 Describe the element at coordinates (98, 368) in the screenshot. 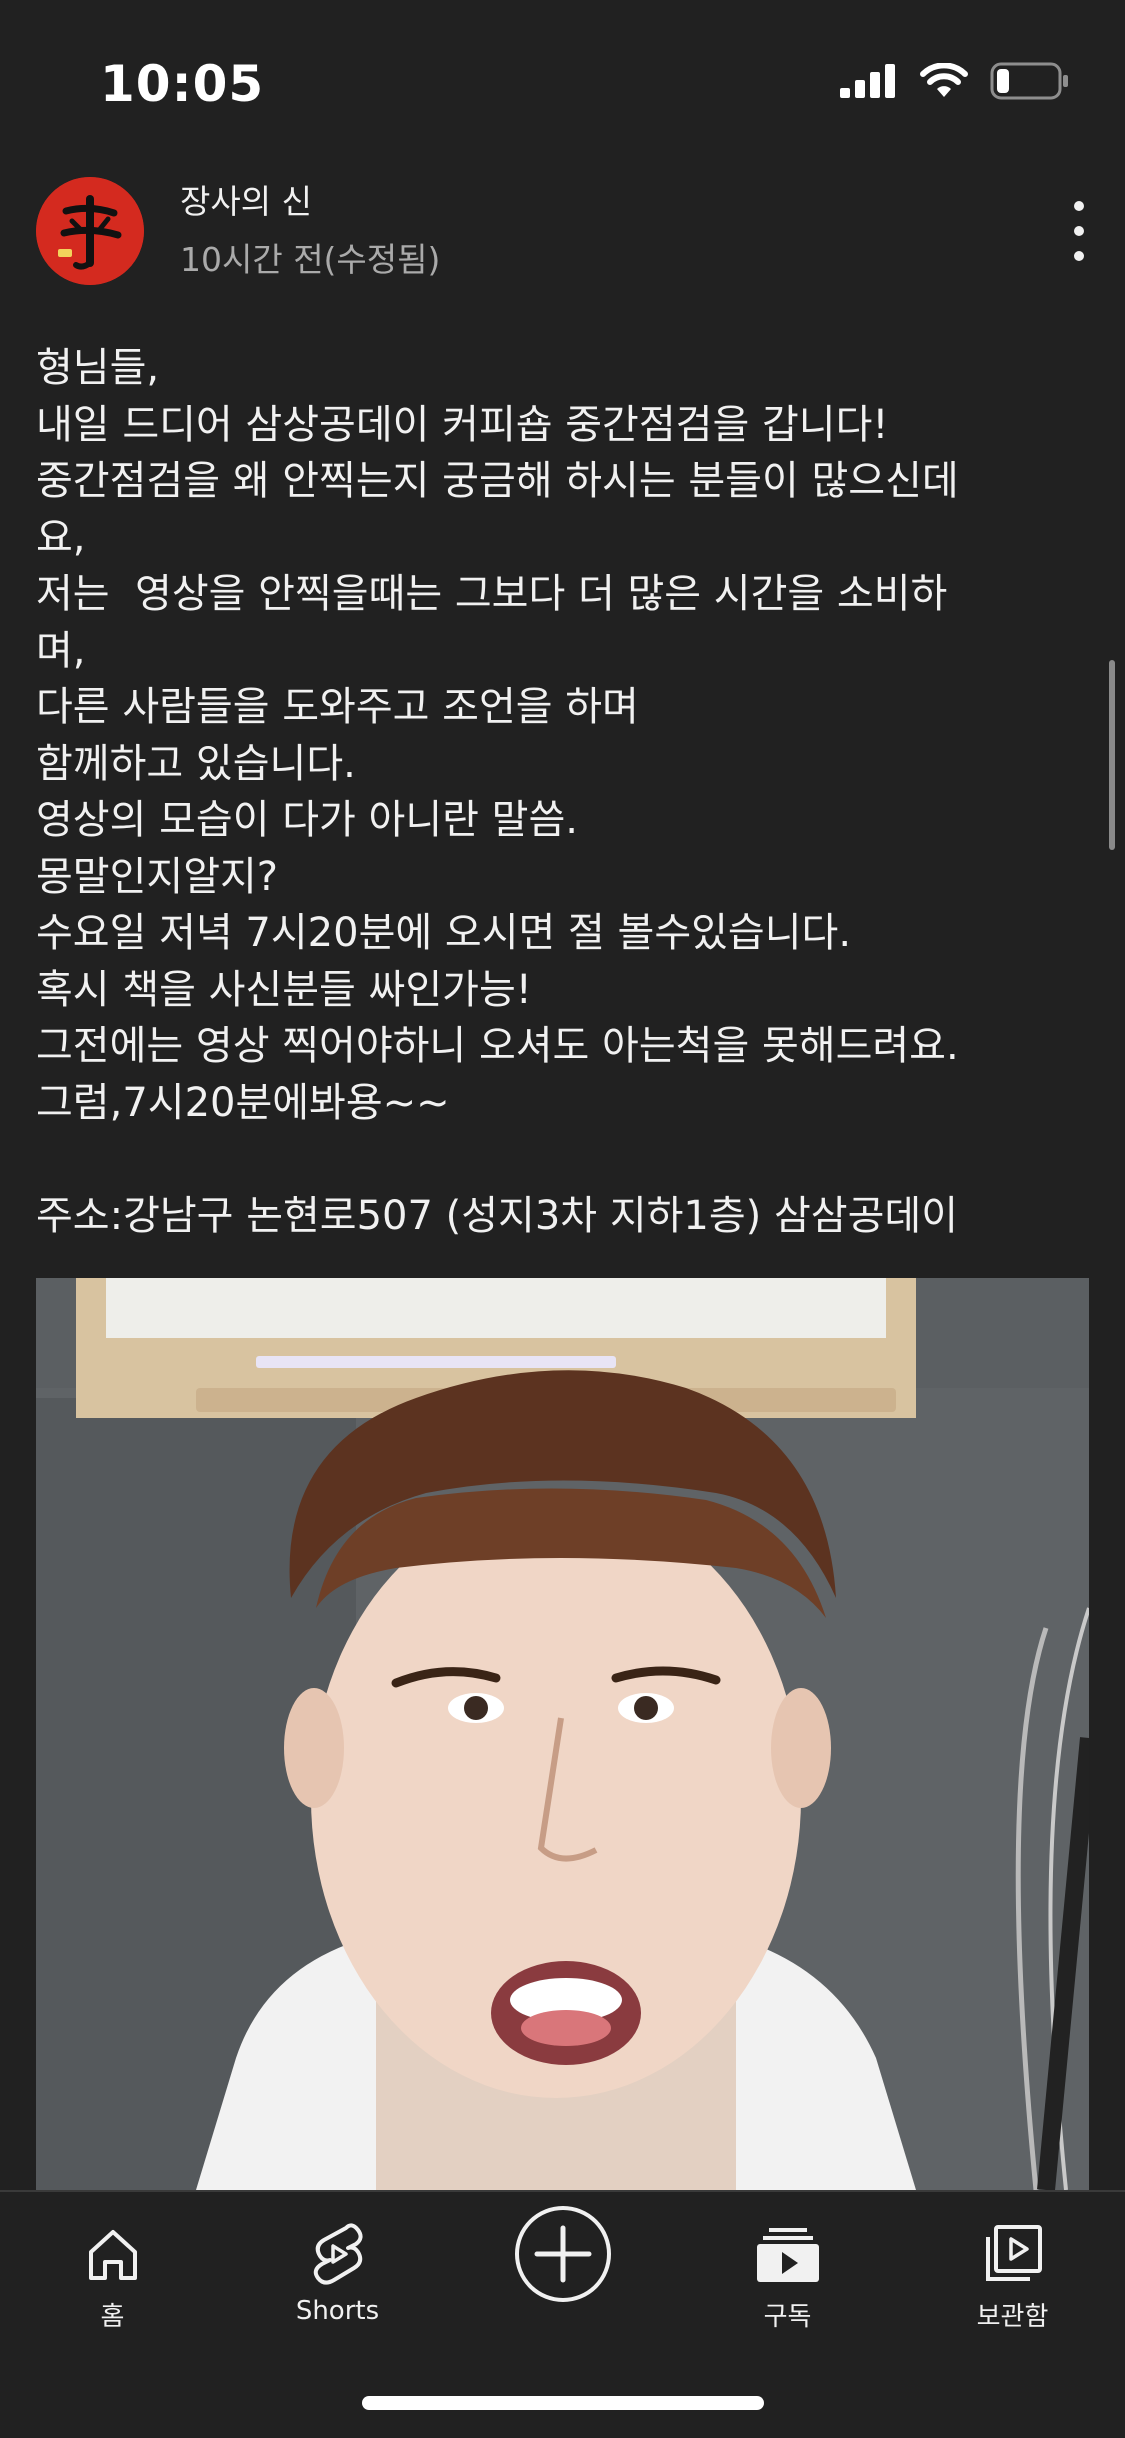

I see `post-body-line: 형님들,` at that location.